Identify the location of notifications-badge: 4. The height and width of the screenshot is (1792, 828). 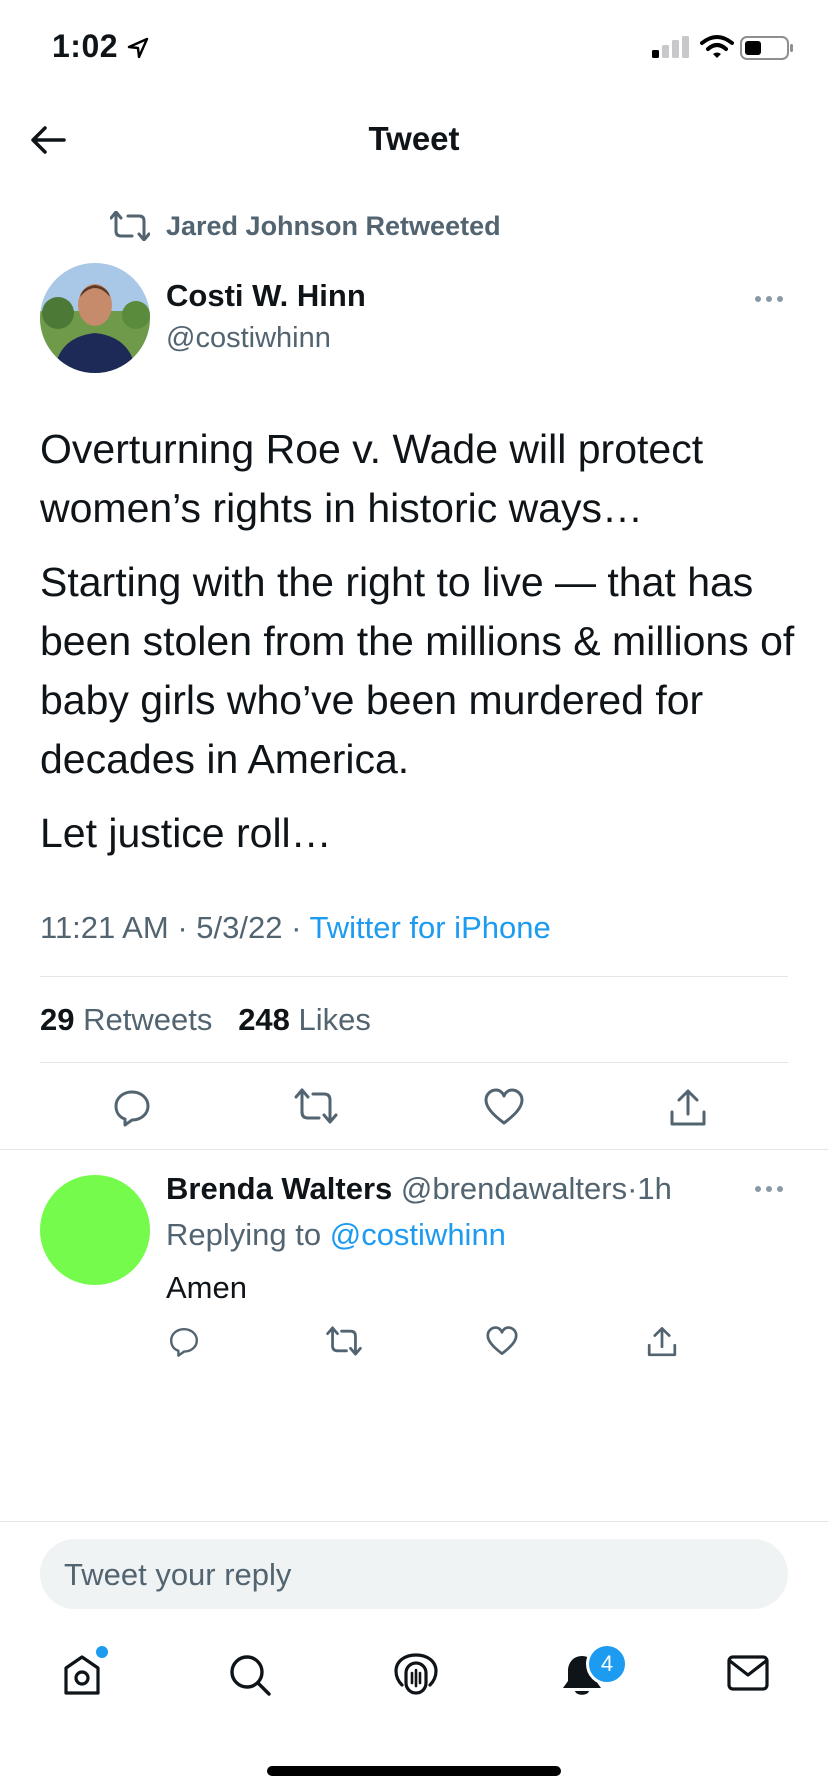
(607, 1664).